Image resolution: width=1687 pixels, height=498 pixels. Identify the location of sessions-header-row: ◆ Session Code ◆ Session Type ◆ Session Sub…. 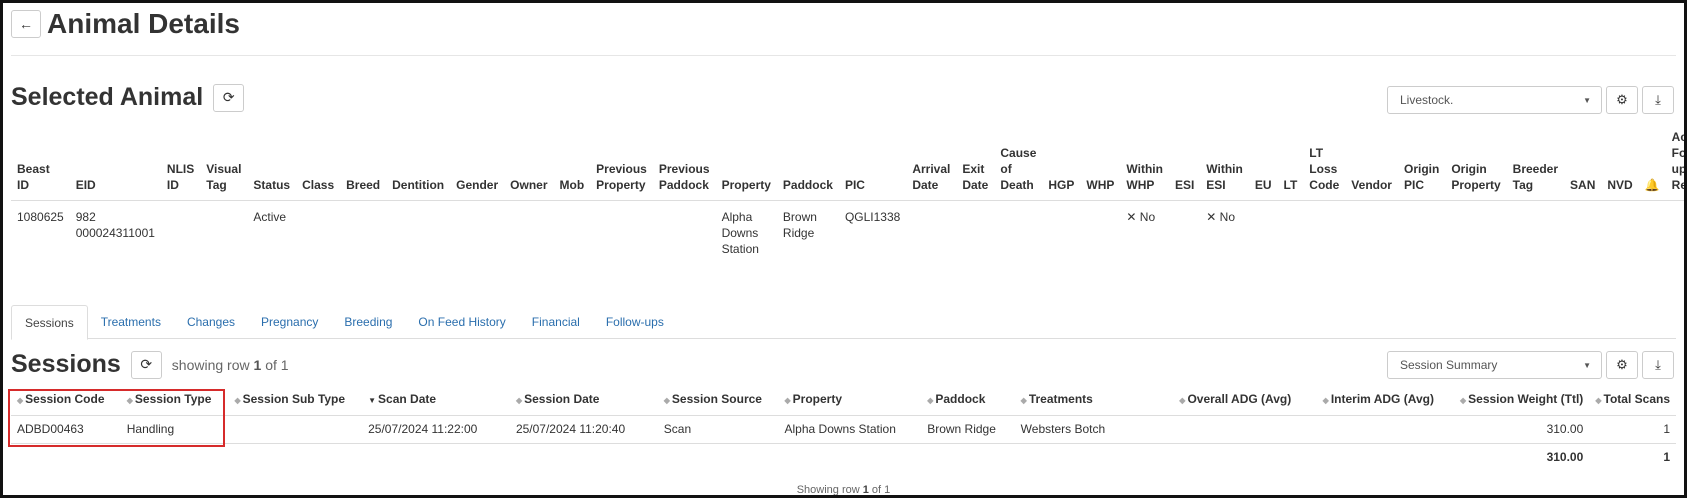
(843, 401).